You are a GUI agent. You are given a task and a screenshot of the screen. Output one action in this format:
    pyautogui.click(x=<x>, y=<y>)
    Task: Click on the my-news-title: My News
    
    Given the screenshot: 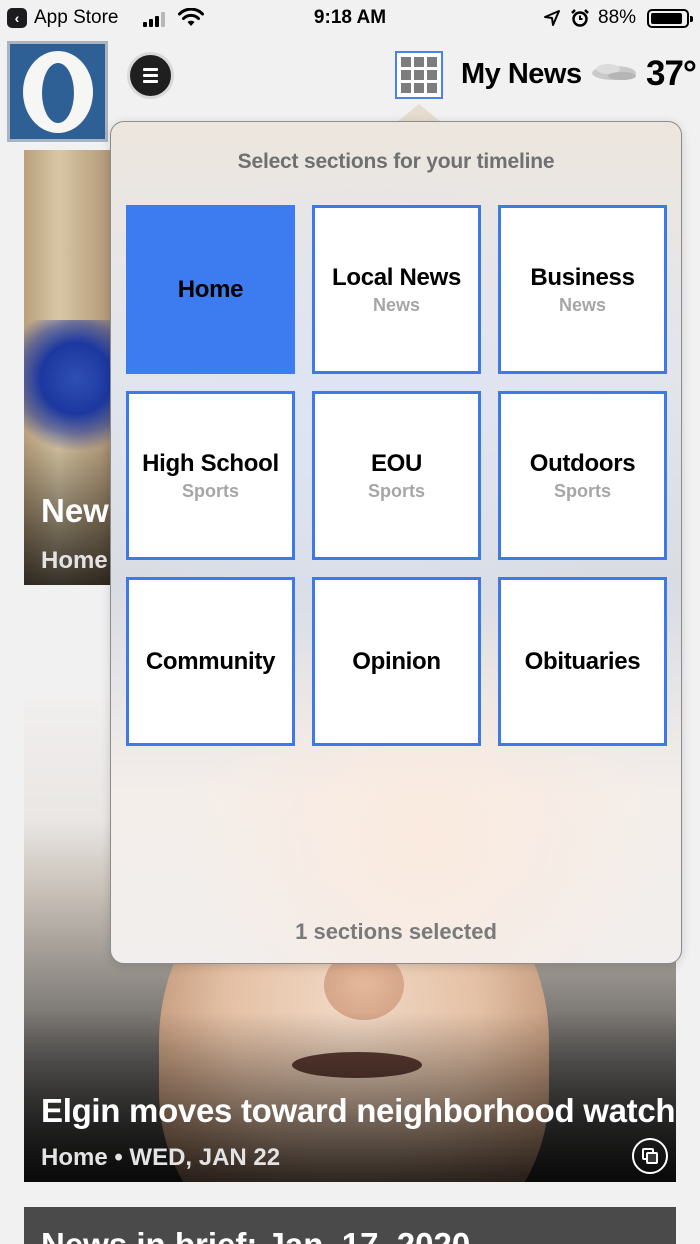 What is the action you would take?
    pyautogui.click(x=521, y=74)
    